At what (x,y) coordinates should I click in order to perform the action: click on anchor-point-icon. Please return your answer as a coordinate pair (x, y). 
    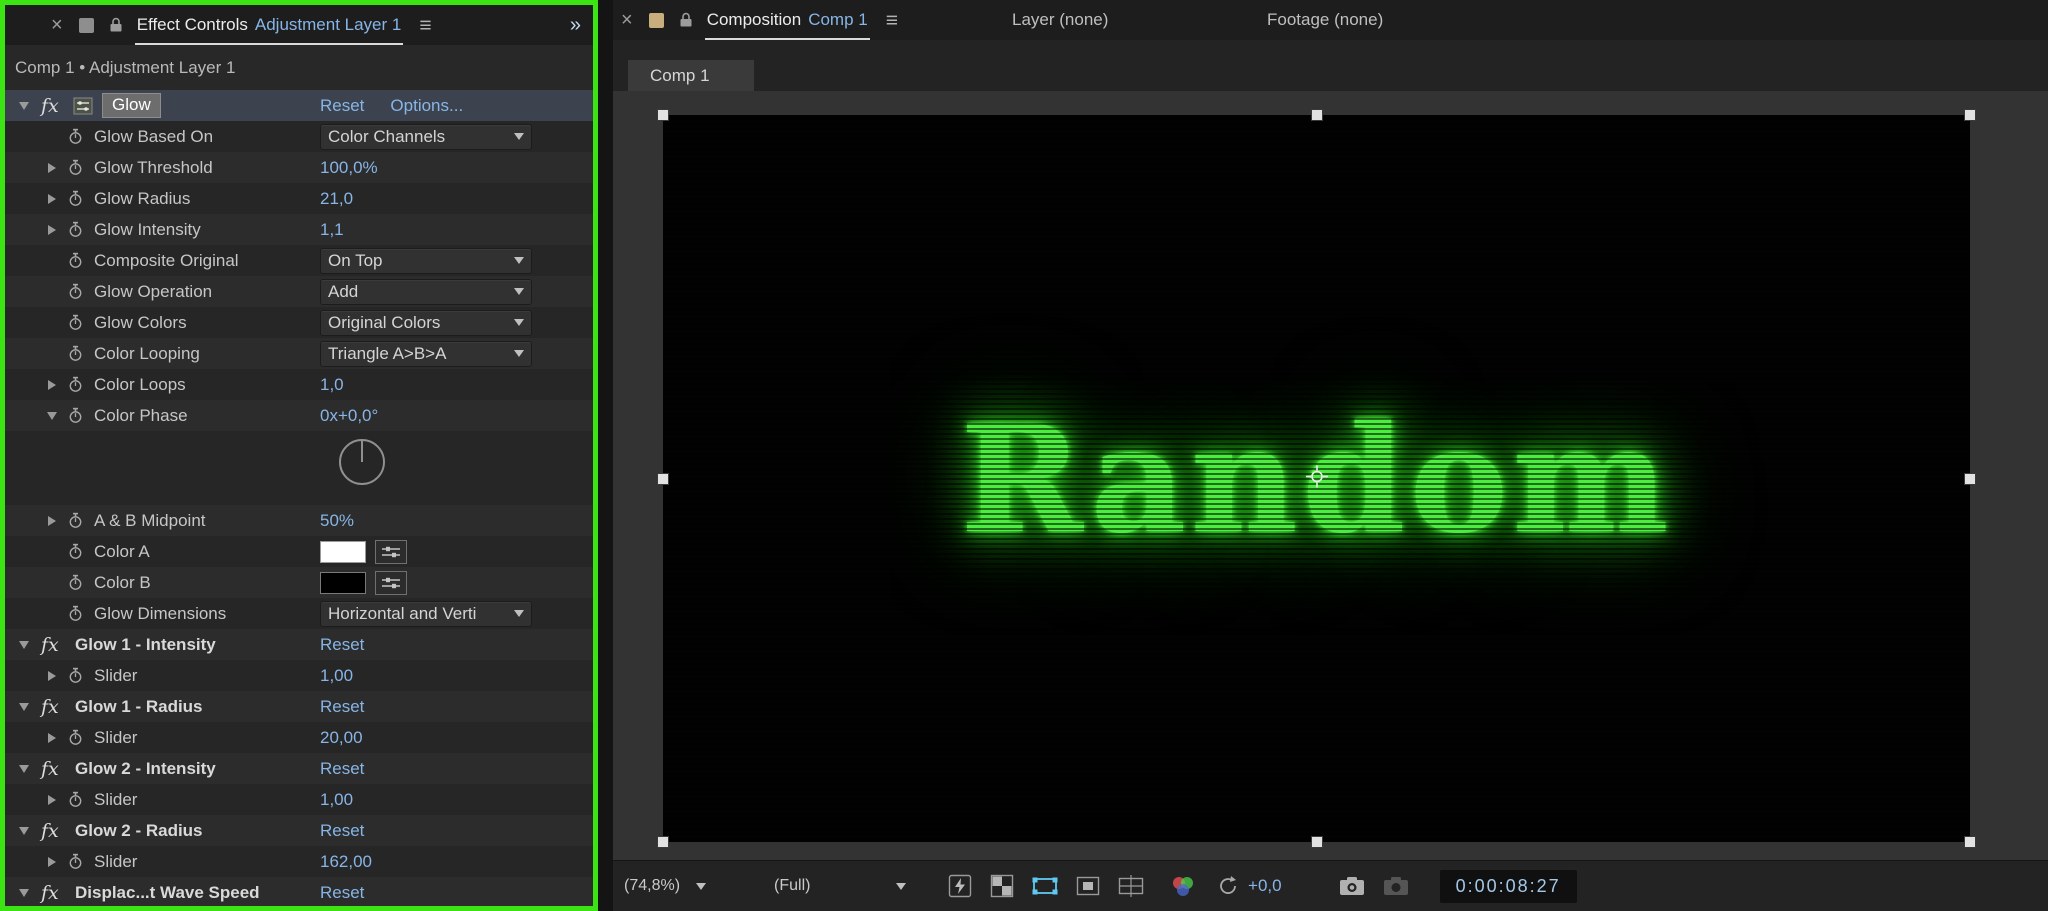
    Looking at the image, I should click on (1317, 478).